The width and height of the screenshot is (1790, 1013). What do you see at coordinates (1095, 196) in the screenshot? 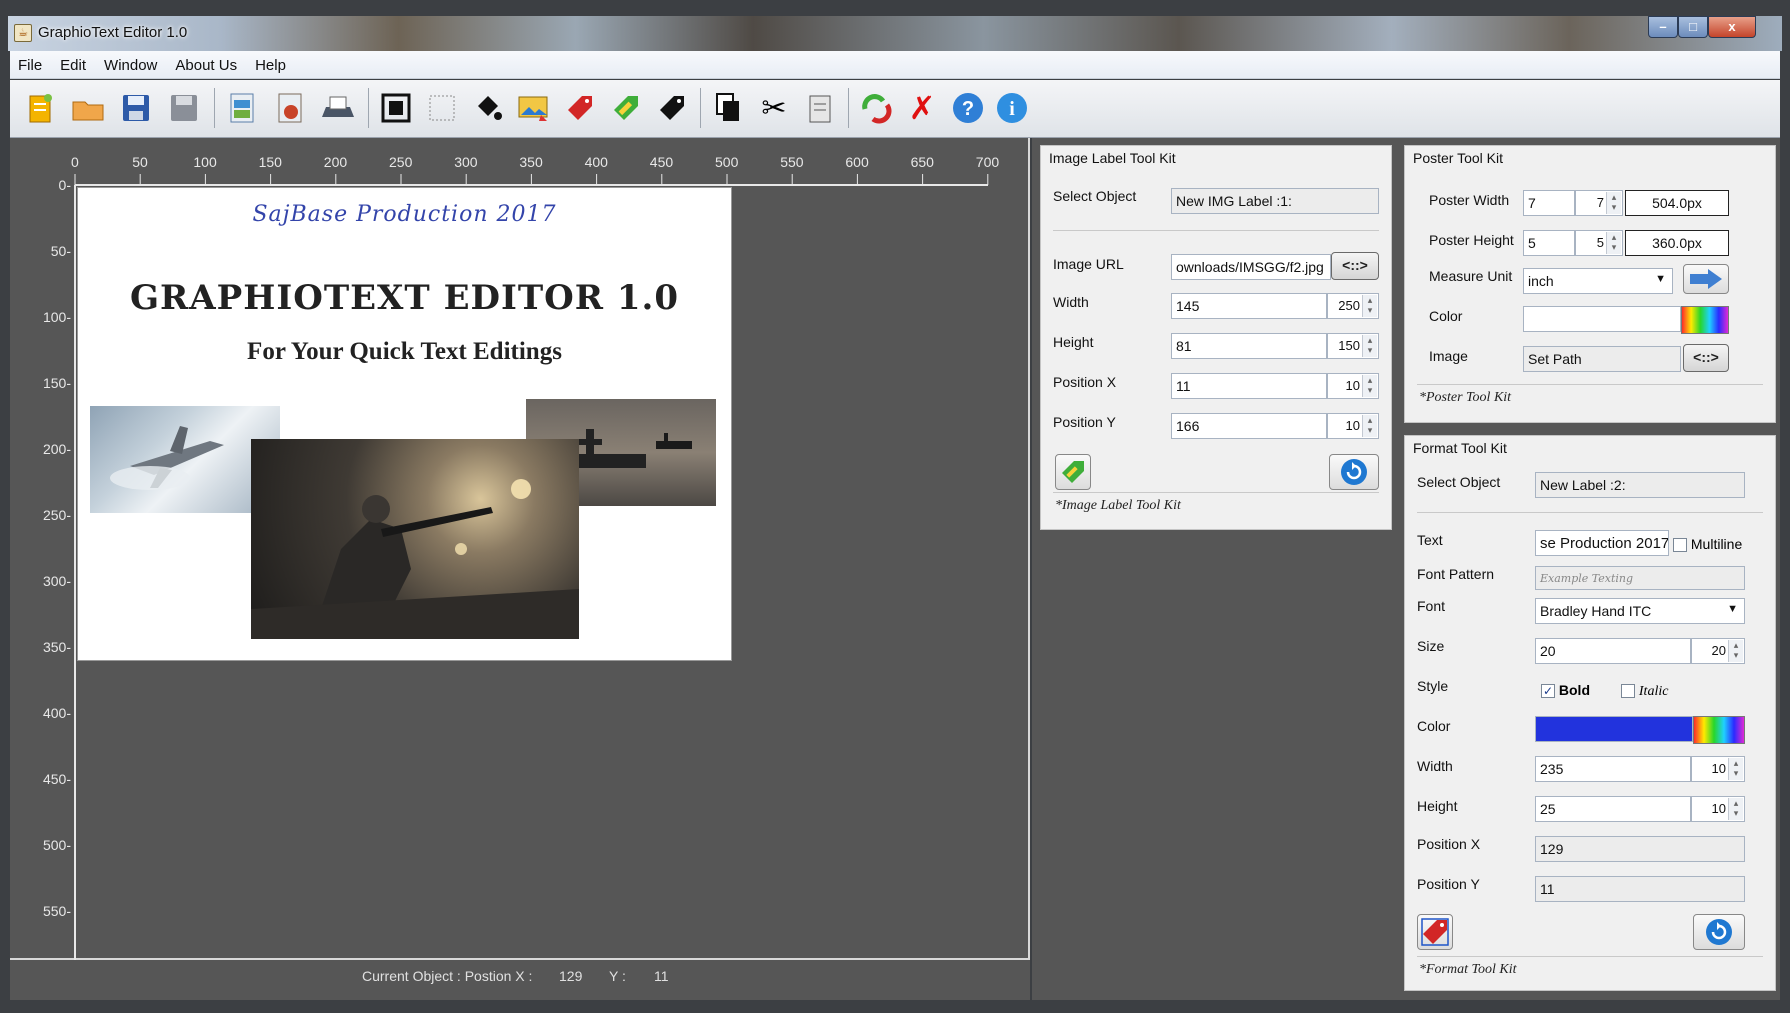
I see `image-select-label: Select Object` at bounding box center [1095, 196].